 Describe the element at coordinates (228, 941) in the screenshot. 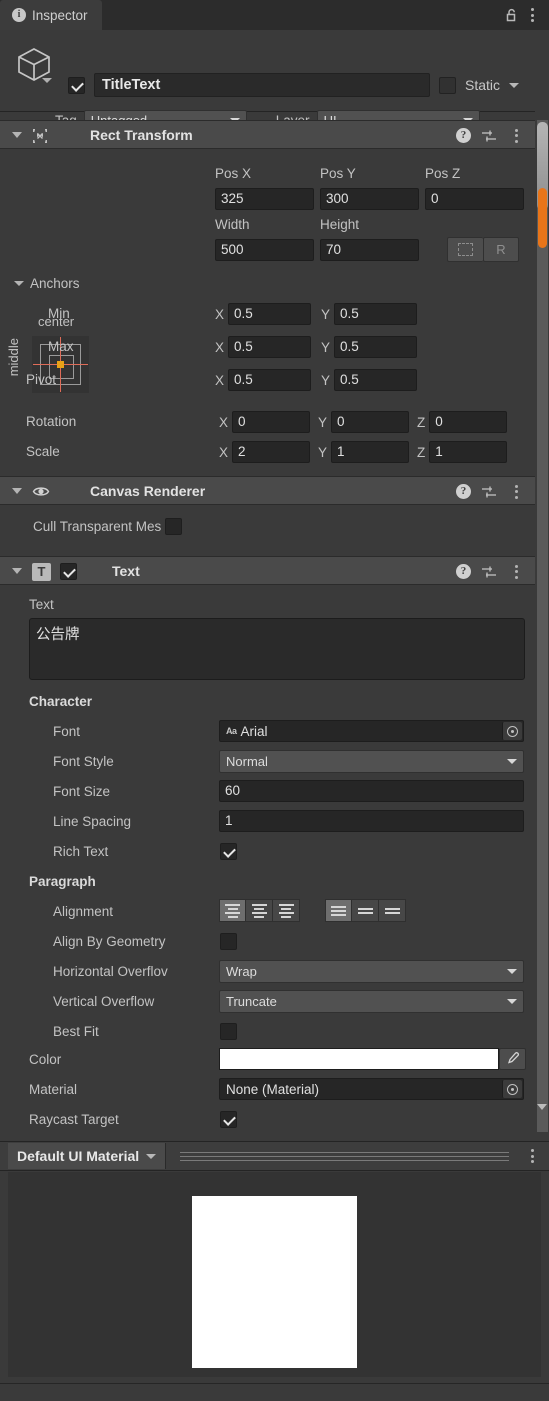

I see `align-by-geometry-checkbox` at that location.